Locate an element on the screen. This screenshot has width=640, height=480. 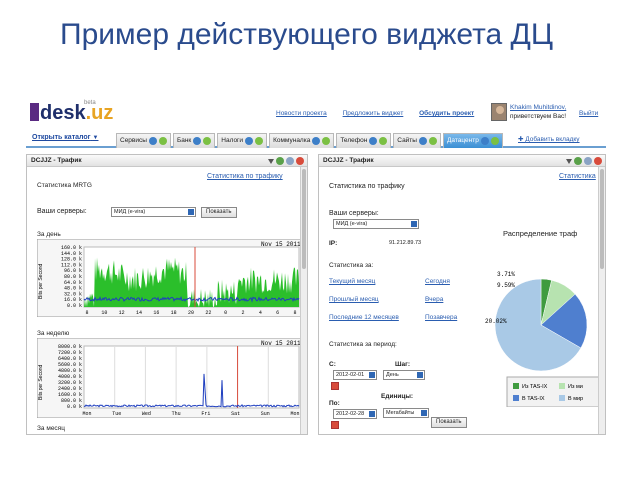
pie-label-1: 3.71% is located at coordinates (506, 274).